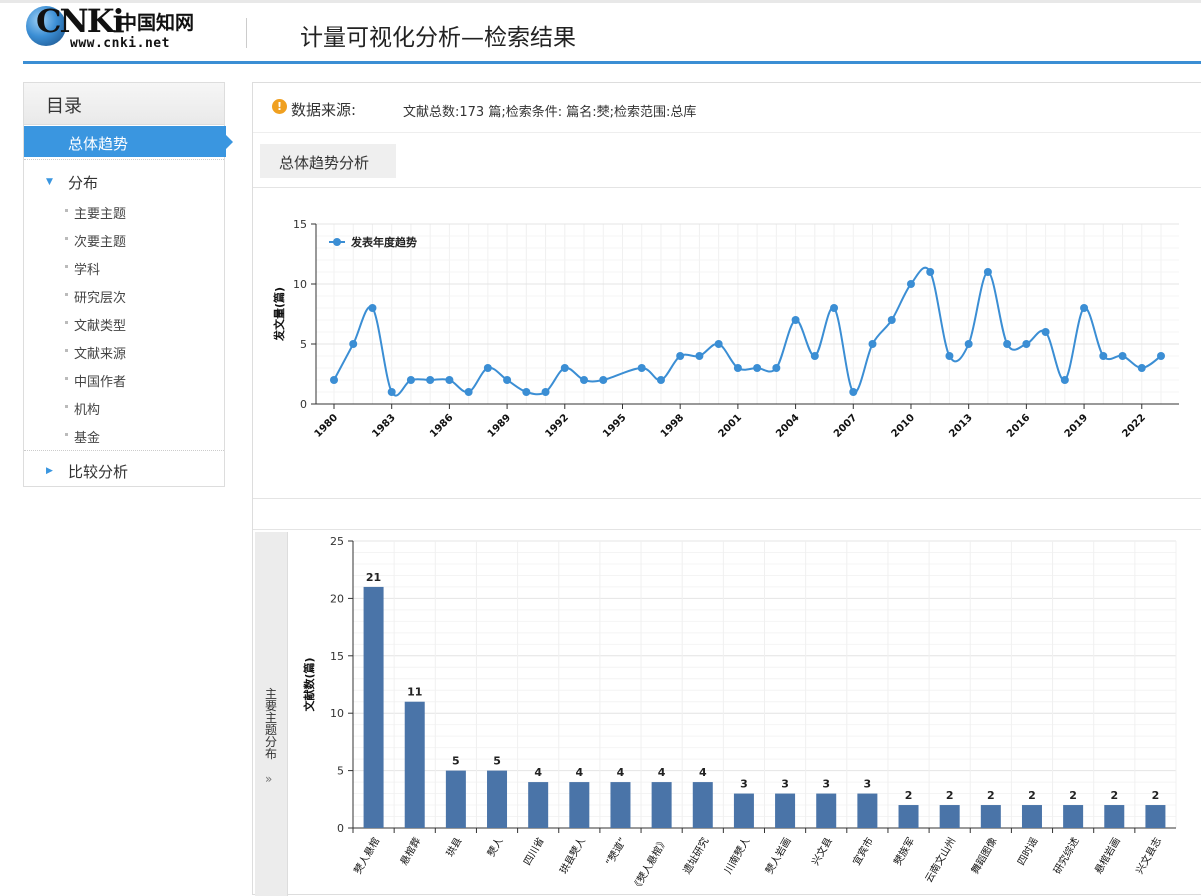 This screenshot has height=896, width=1201. What do you see at coordinates (984, 856) in the screenshot?
I see `x-tick-label: 舞蹈图像` at bounding box center [984, 856].